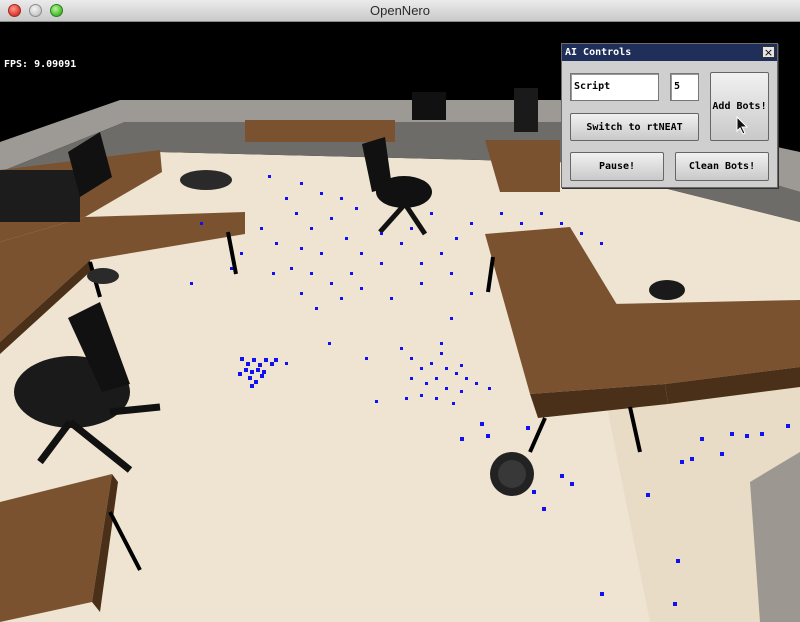 The height and width of the screenshot is (622, 800). I want to click on switch-to-rtneat-button: Switch to rtNEAT, so click(634, 127).